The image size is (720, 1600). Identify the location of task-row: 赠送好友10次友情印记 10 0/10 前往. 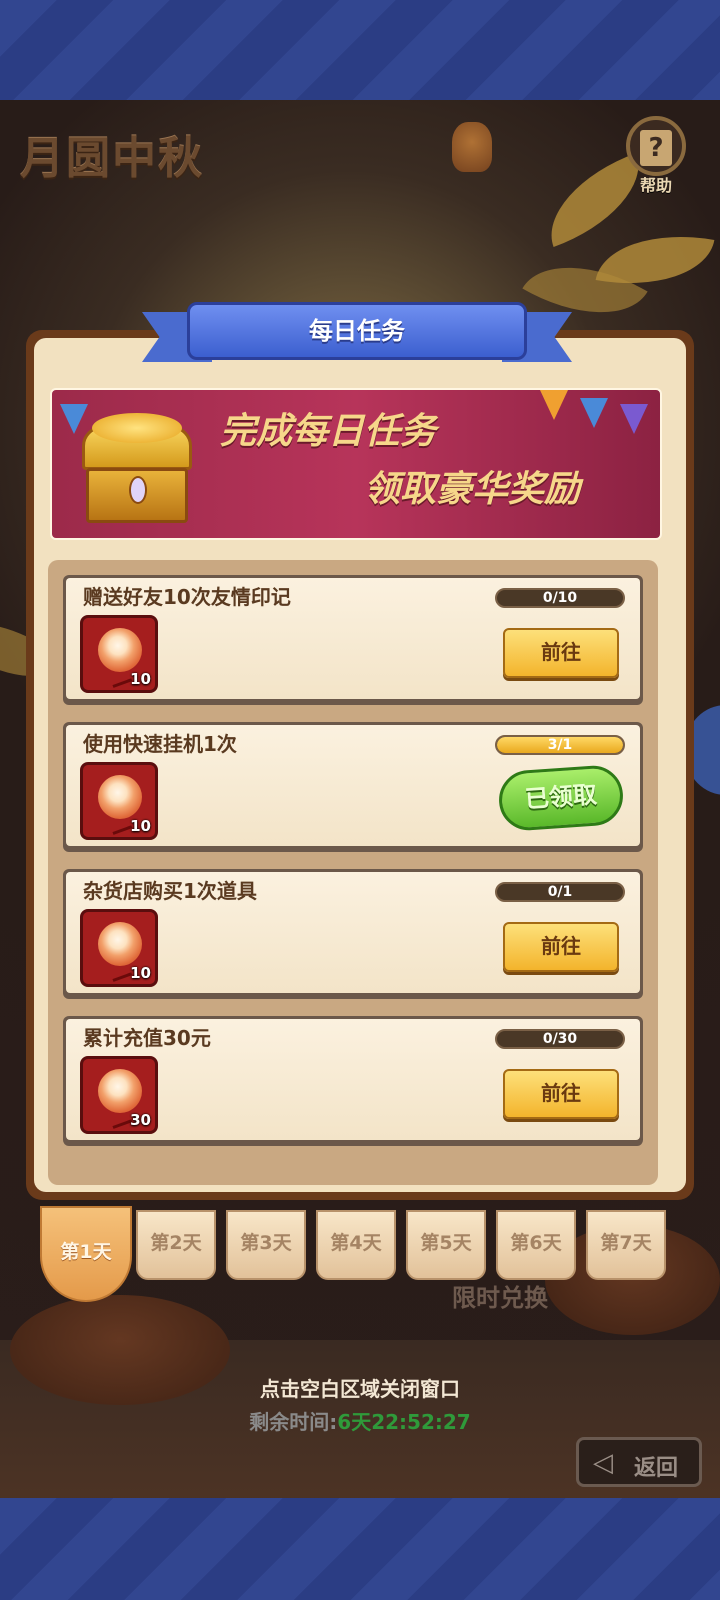
(353, 640).